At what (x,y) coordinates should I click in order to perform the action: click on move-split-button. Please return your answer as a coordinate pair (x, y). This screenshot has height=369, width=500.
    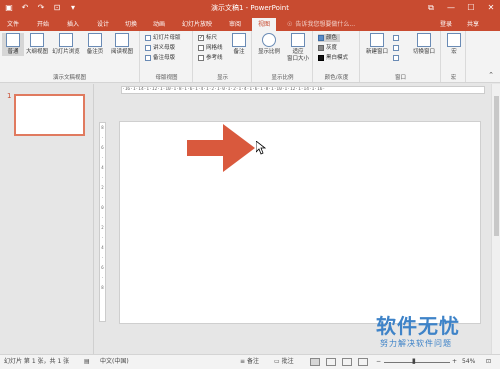
    Looking at the image, I should click on (397, 58).